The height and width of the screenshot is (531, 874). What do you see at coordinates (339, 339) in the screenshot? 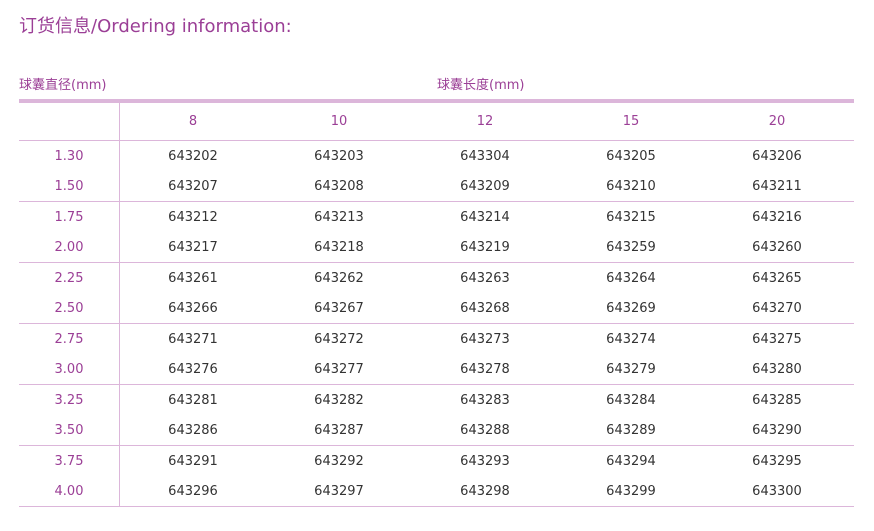
I see `part-number-cell: 643272` at bounding box center [339, 339].